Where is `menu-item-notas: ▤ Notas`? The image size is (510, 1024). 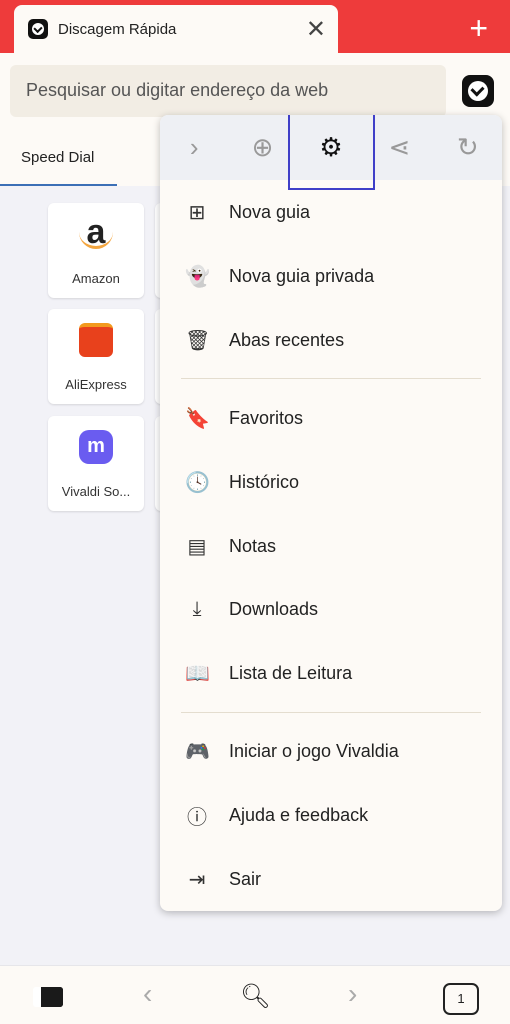
menu-item-notas: ▤ Notas is located at coordinates (331, 546).